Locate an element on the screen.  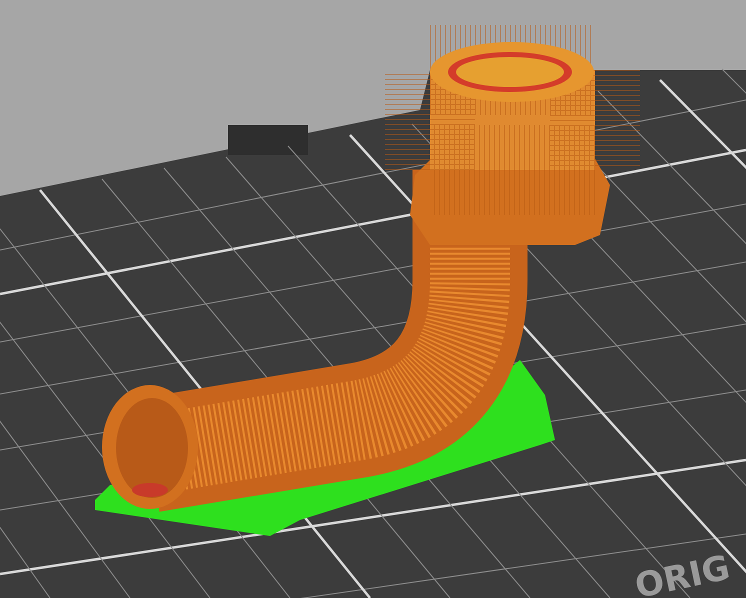
bed-label: ORIG is located at coordinates (683, 573).